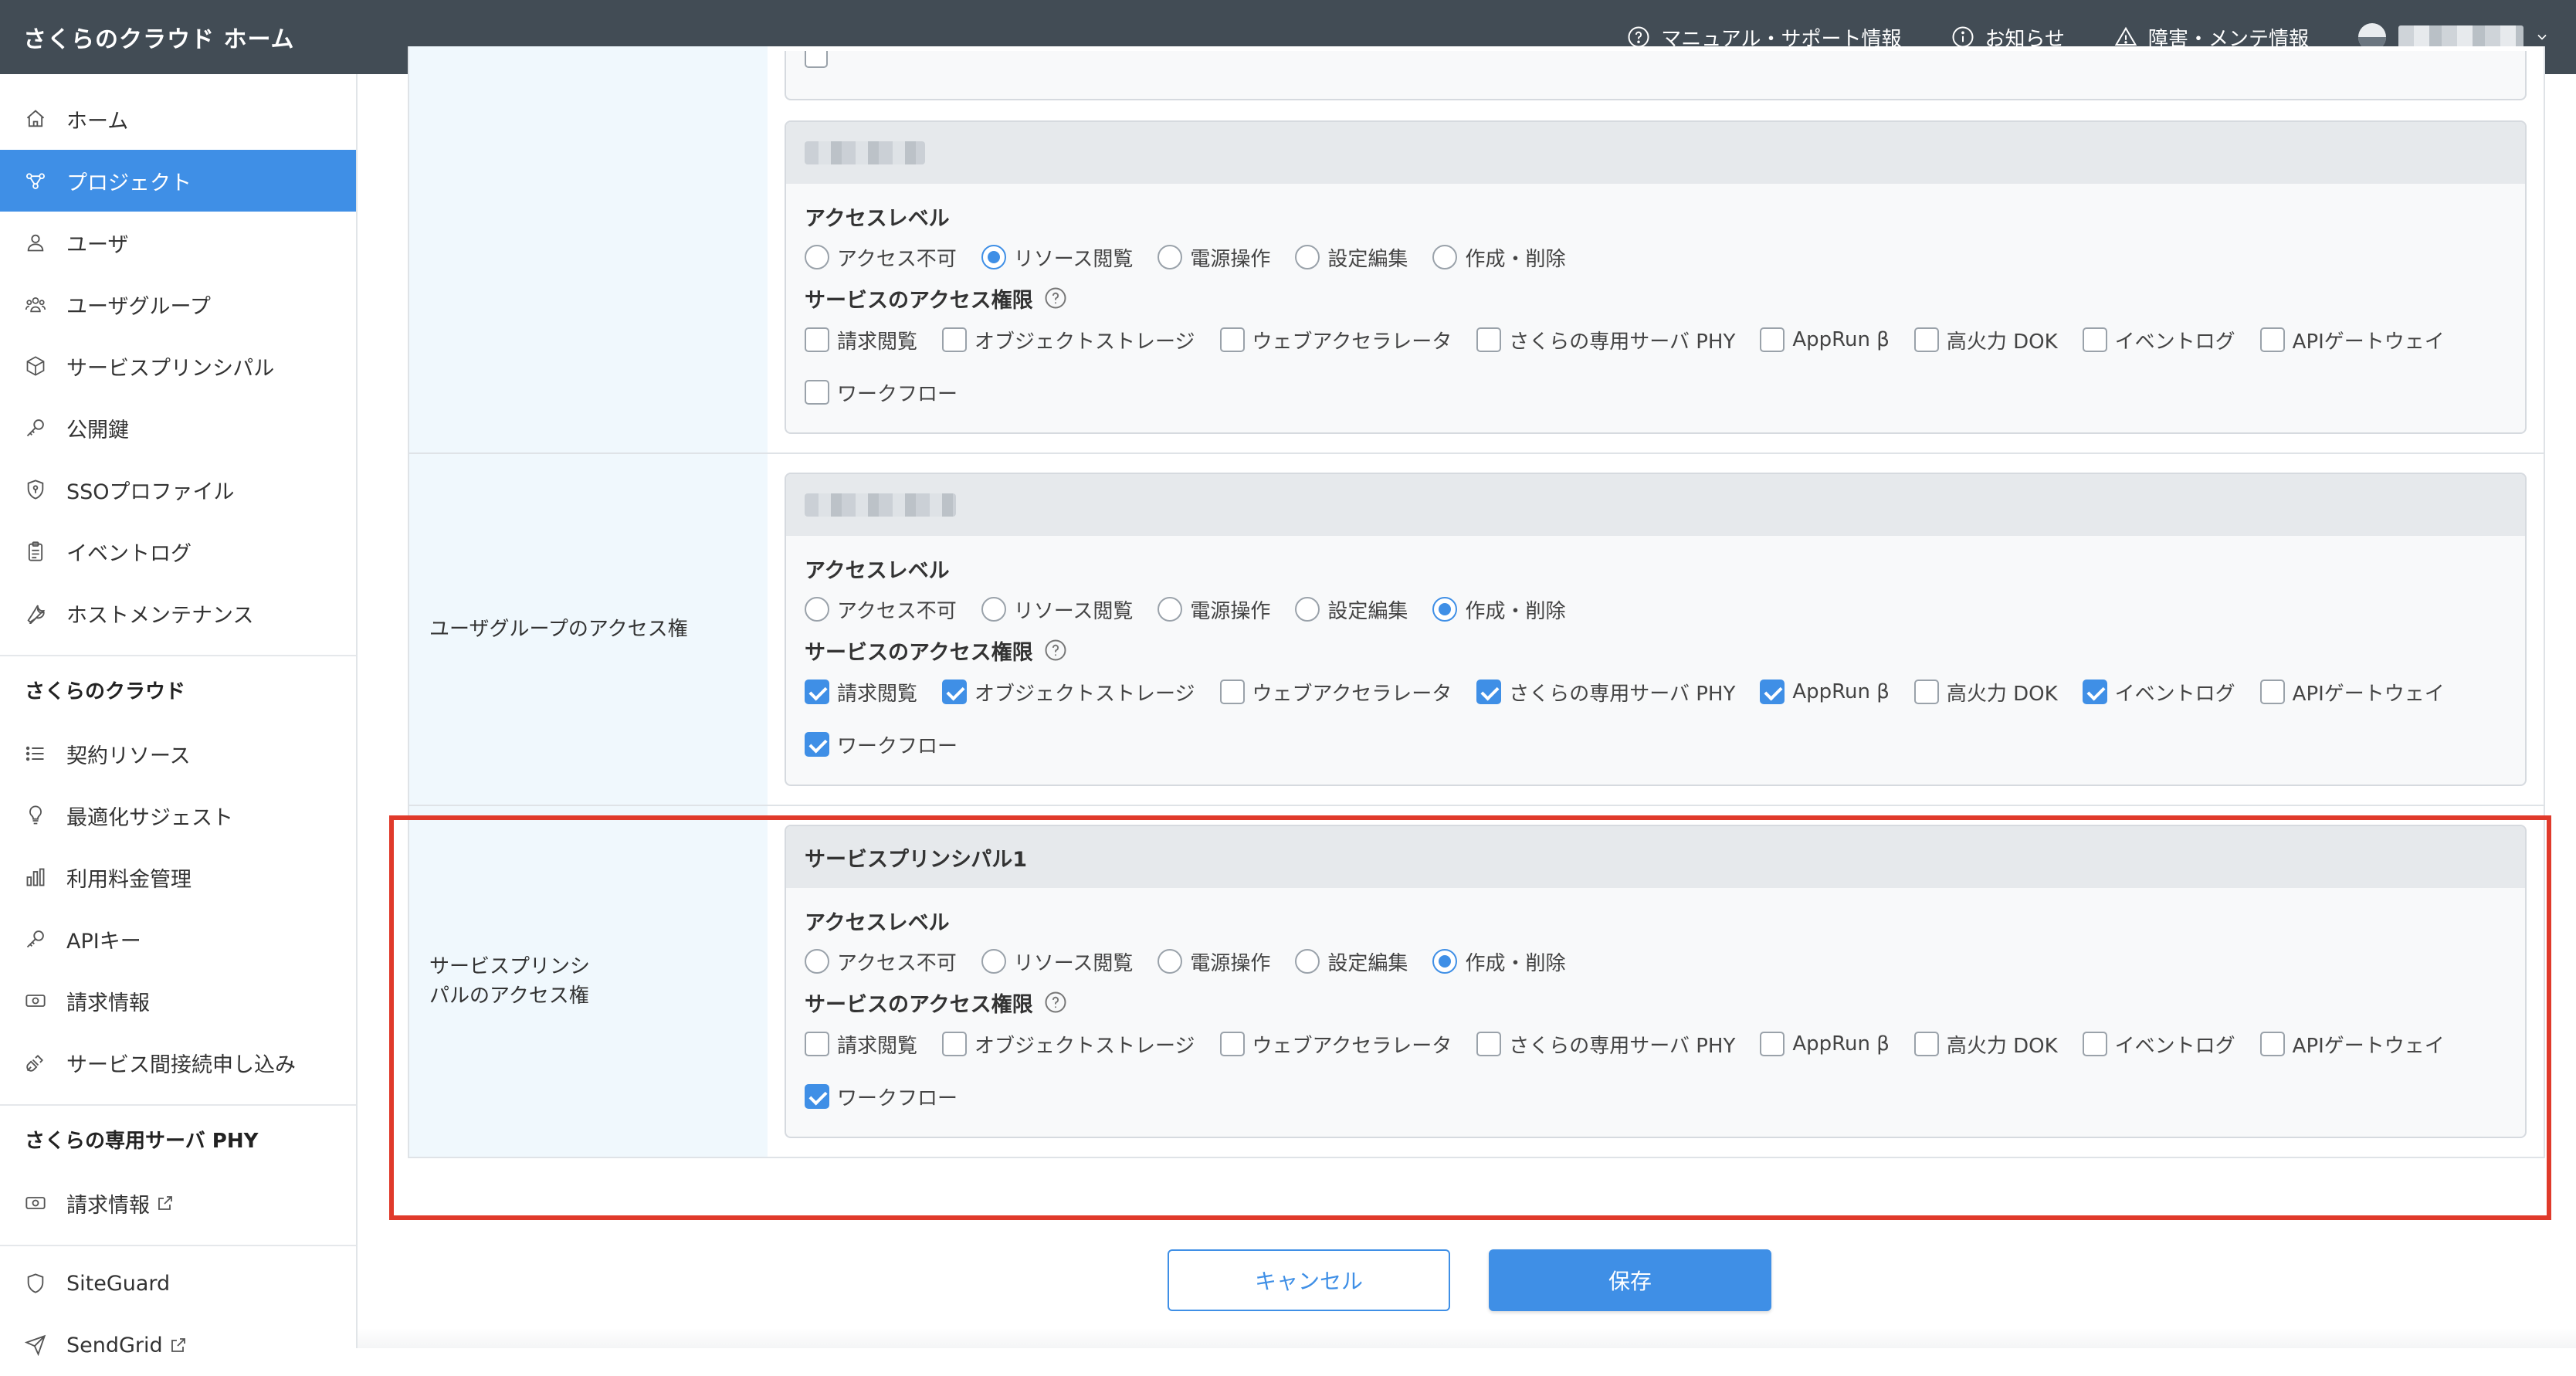 The height and width of the screenshot is (1376, 2576). Describe the element at coordinates (1335, 692) in the screenshot. I see `group-checkbox-web-accelerator: ウェブアクセラレータ` at that location.